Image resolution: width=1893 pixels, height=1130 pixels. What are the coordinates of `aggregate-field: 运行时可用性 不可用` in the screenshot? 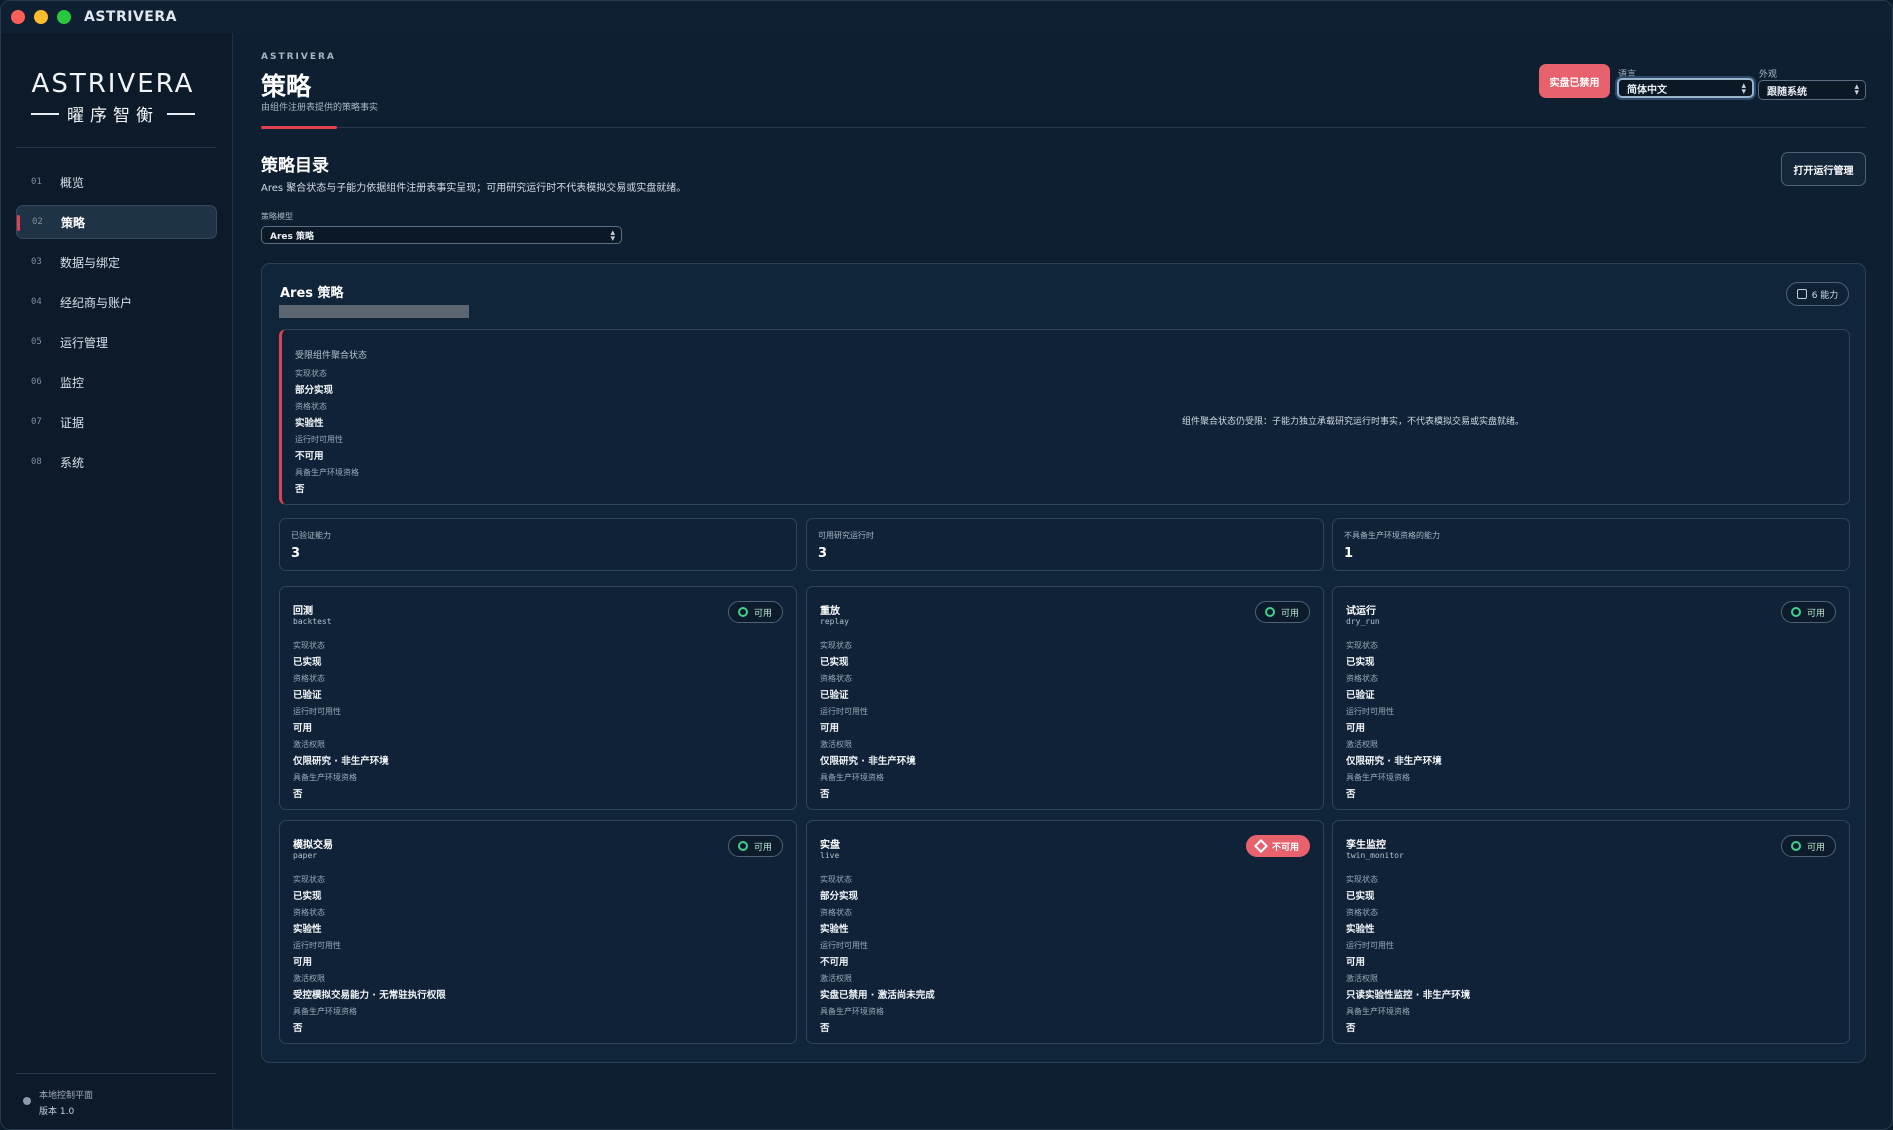 It's located at (319, 448).